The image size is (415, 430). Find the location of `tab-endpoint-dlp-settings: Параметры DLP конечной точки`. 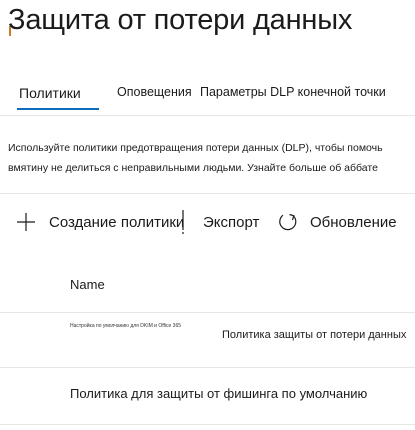

tab-endpoint-dlp-settings: Параметры DLP конечной точки is located at coordinates (293, 92).